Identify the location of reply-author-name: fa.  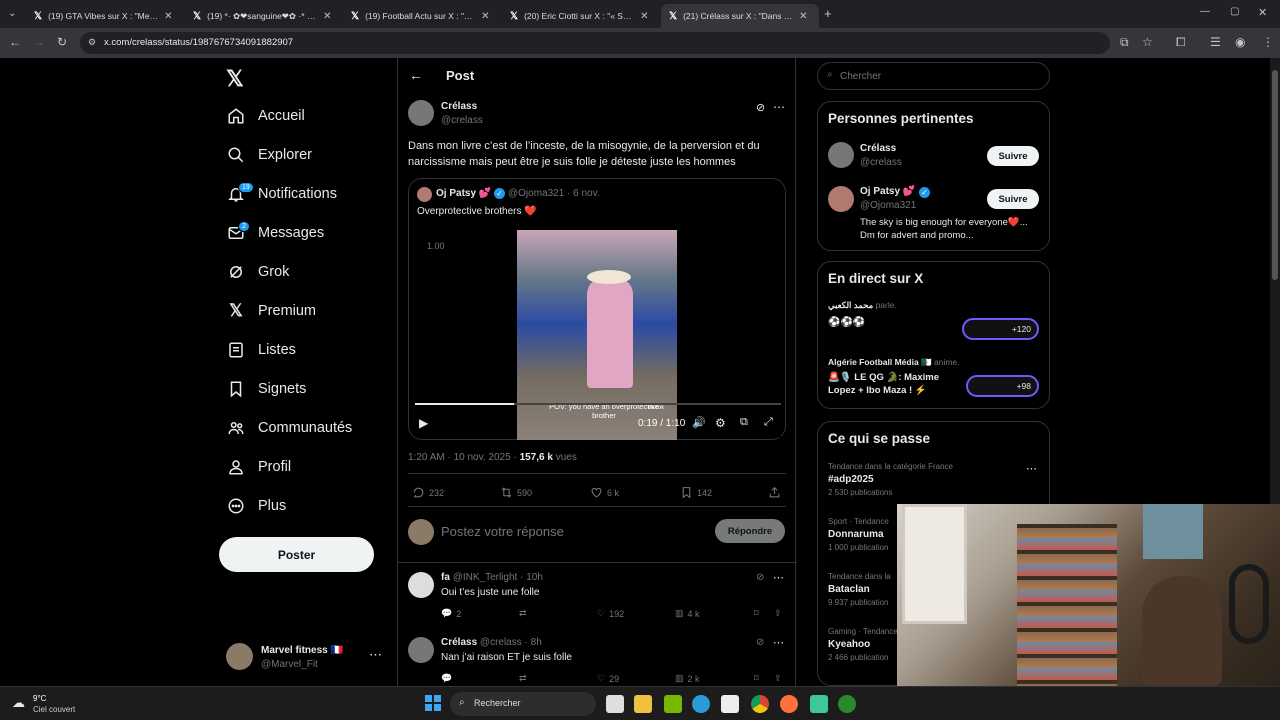
(445, 577).